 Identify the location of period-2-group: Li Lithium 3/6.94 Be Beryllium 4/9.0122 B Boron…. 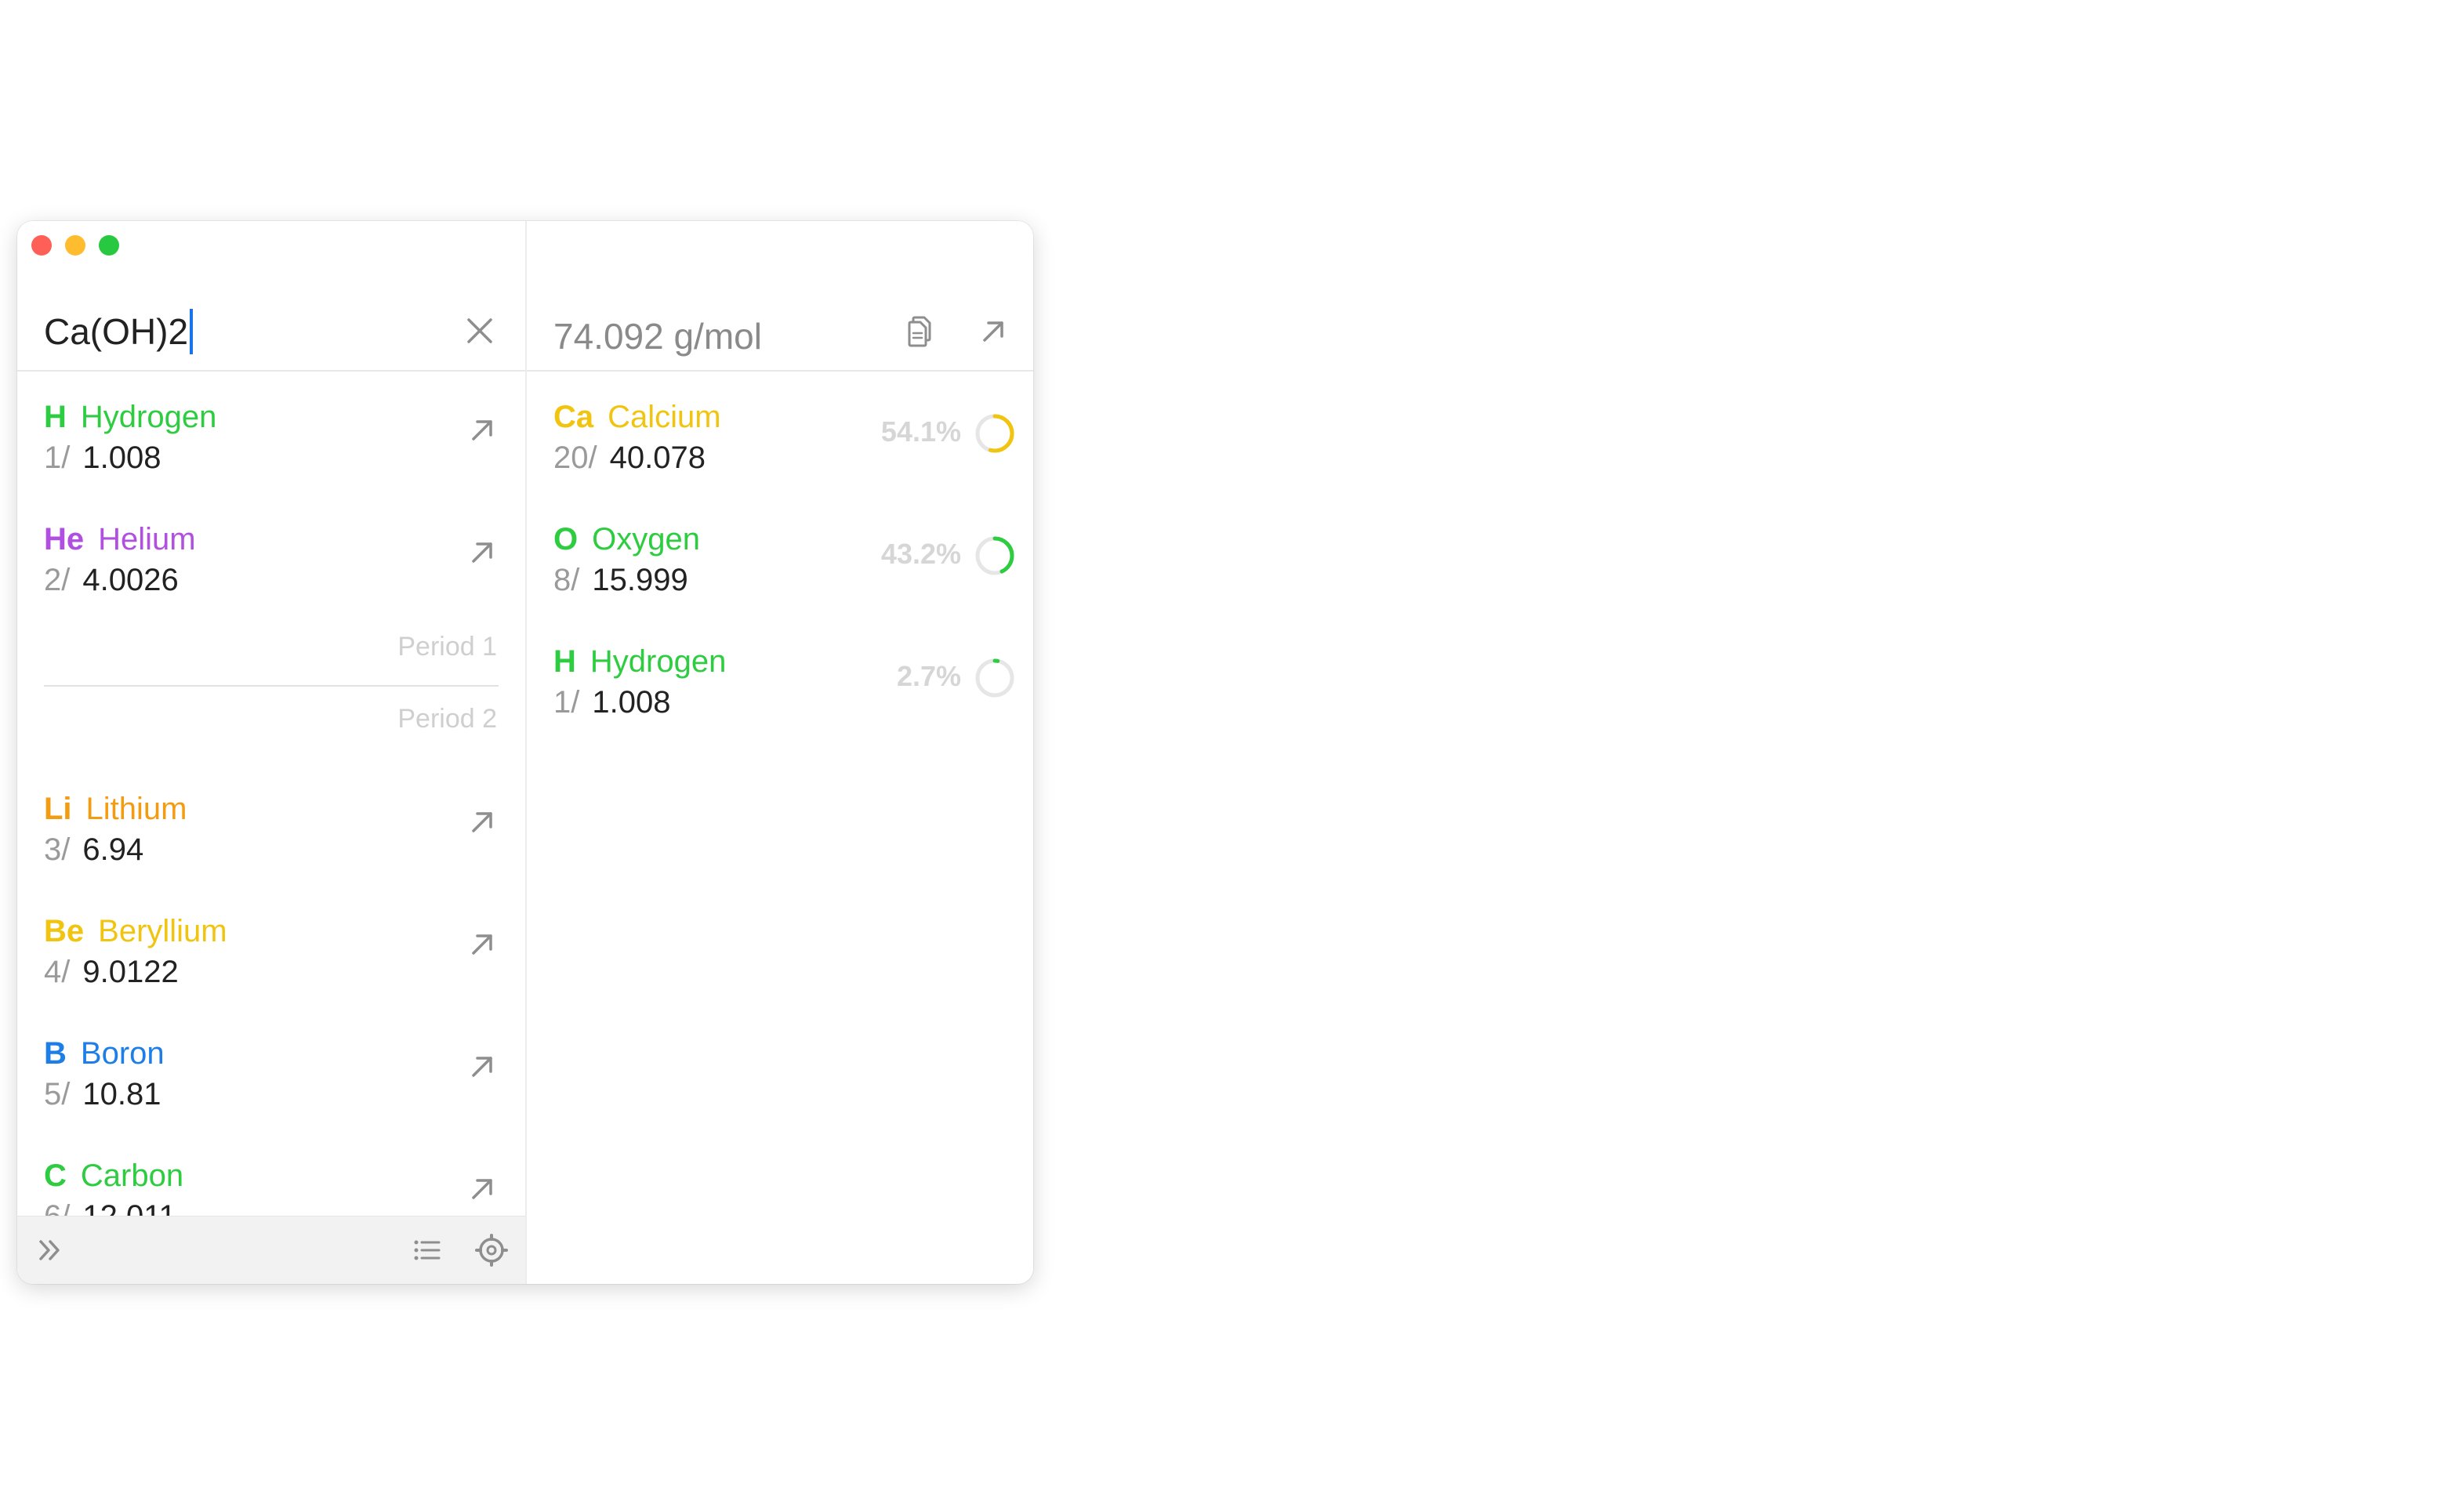
(271, 989).